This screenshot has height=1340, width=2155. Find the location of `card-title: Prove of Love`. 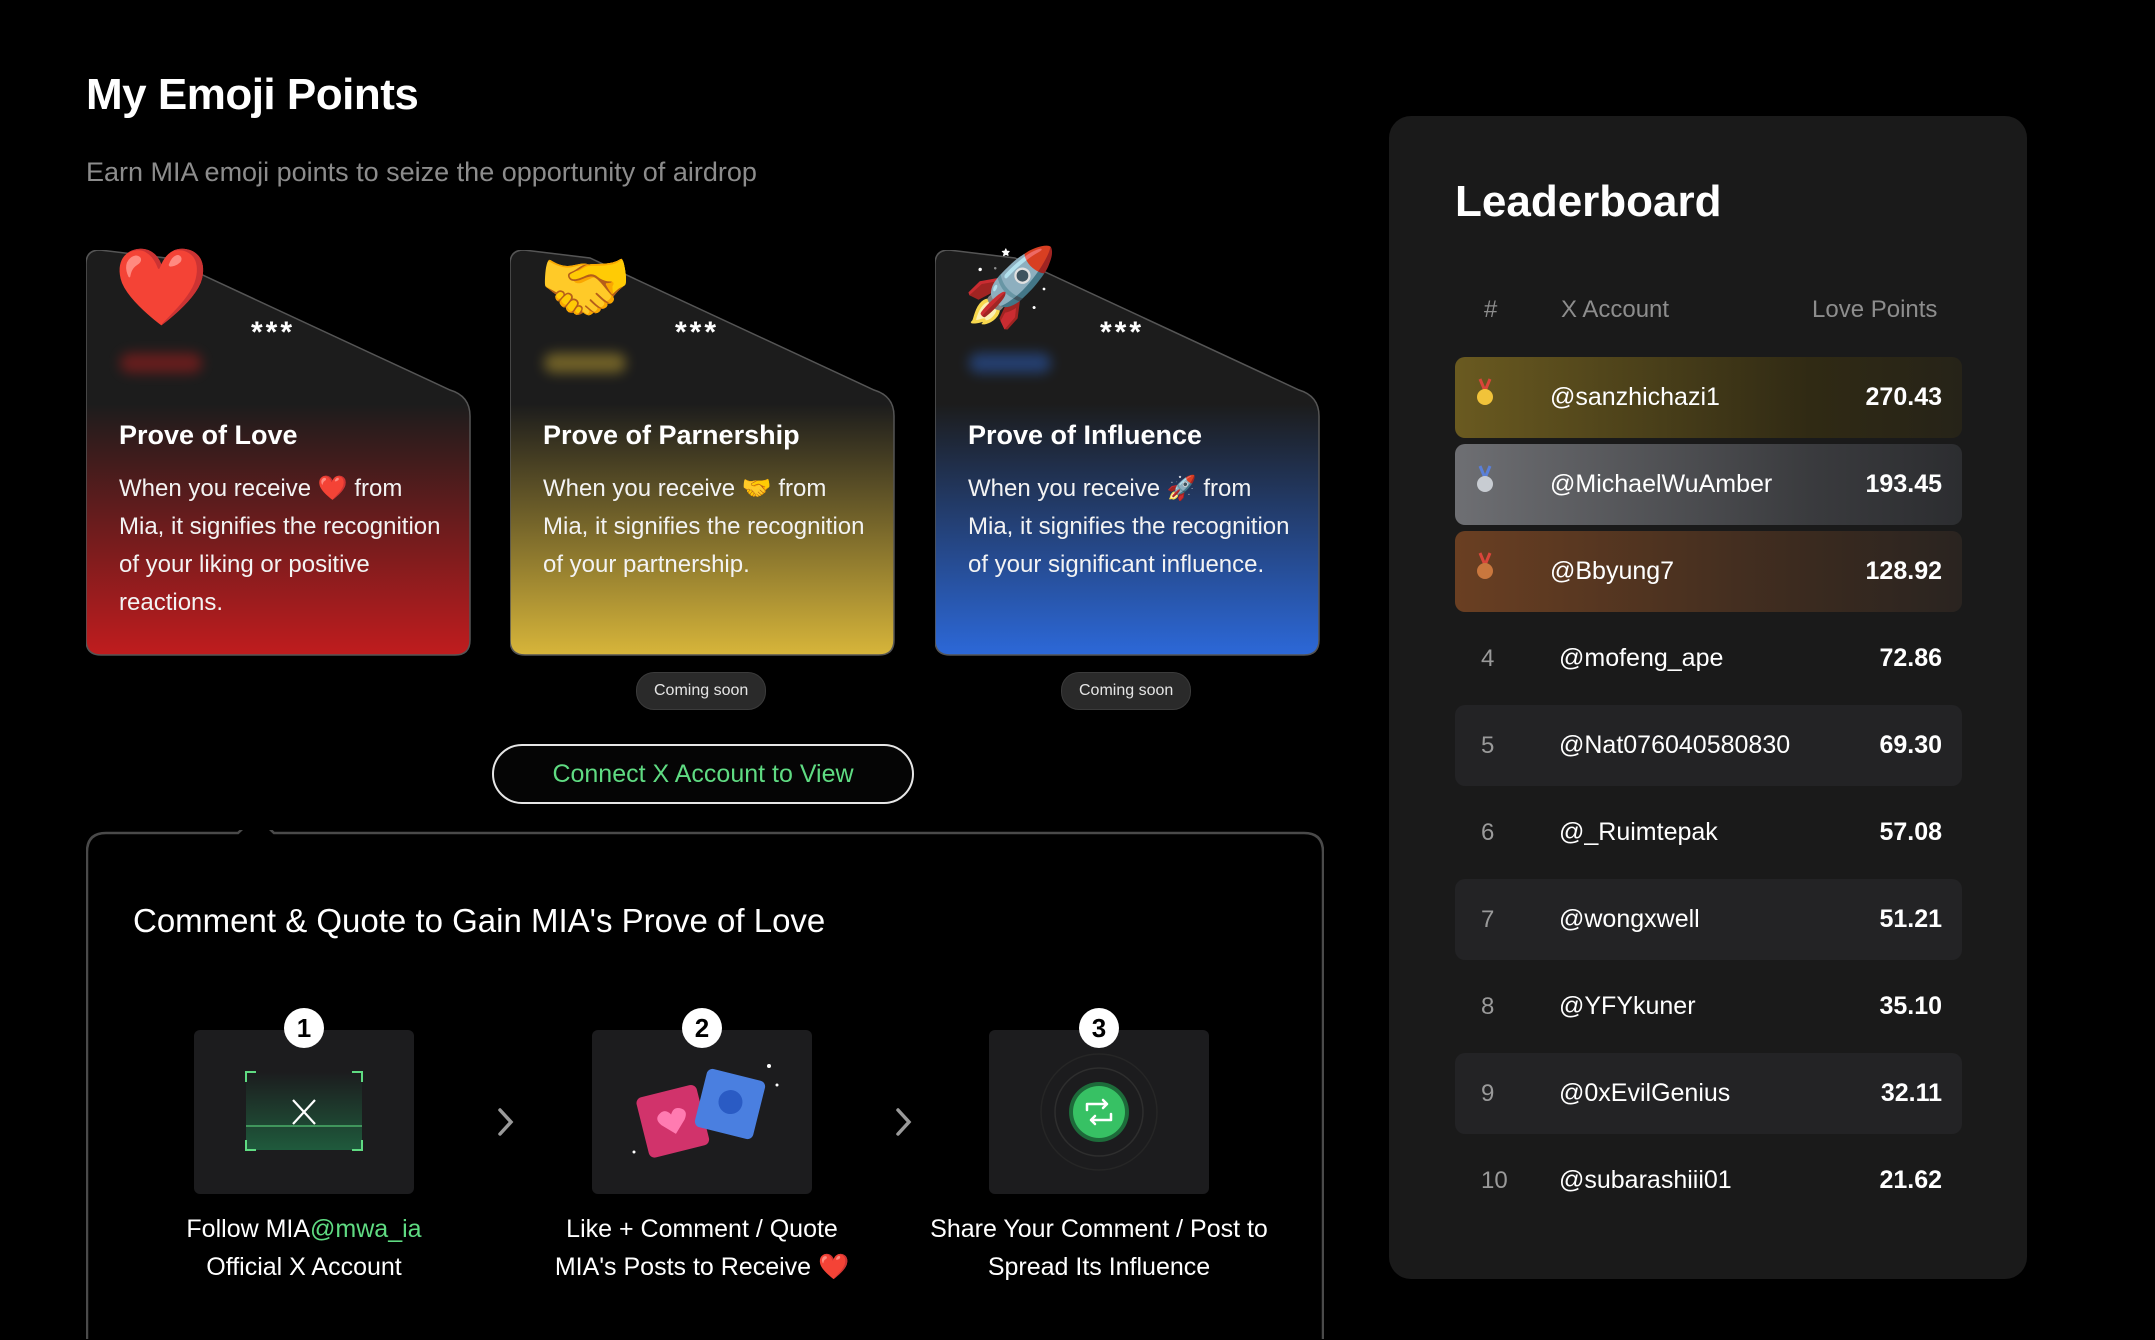

card-title: Prove of Love is located at coordinates (208, 435).